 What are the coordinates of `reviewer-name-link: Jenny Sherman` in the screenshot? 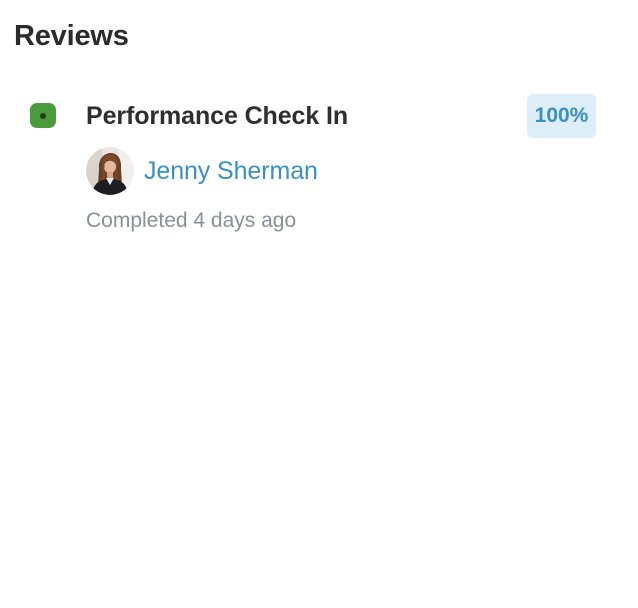 It's located at (231, 171).